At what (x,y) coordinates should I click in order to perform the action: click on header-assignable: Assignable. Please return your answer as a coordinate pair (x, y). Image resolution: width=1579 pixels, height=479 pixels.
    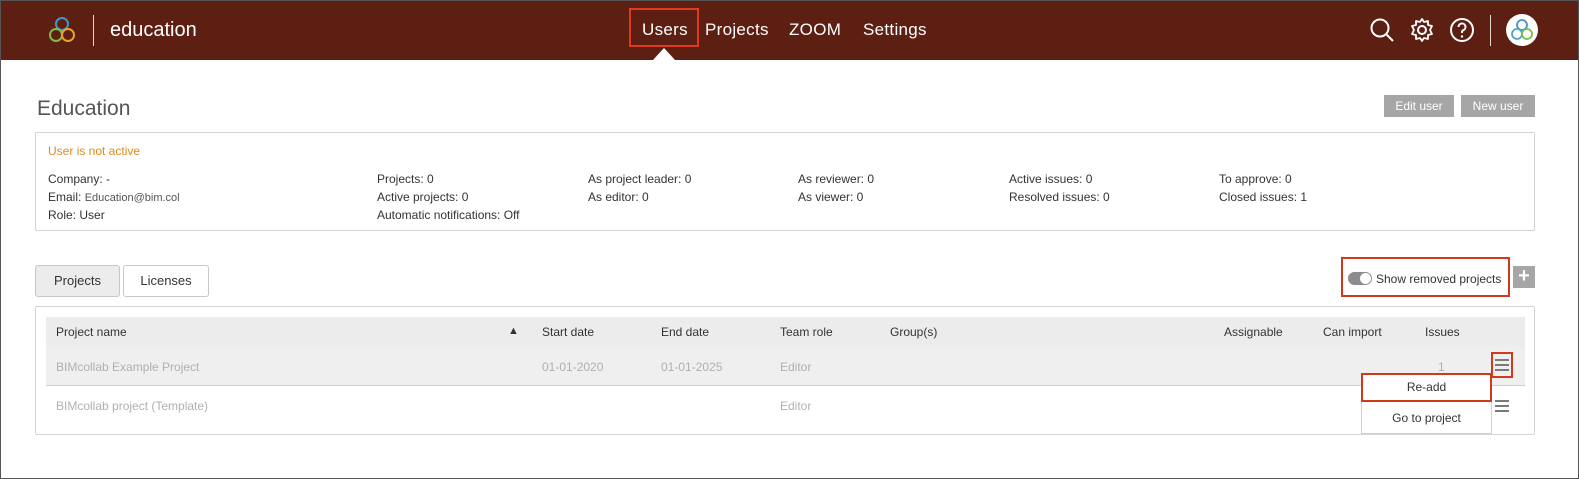
    Looking at the image, I should click on (1253, 332).